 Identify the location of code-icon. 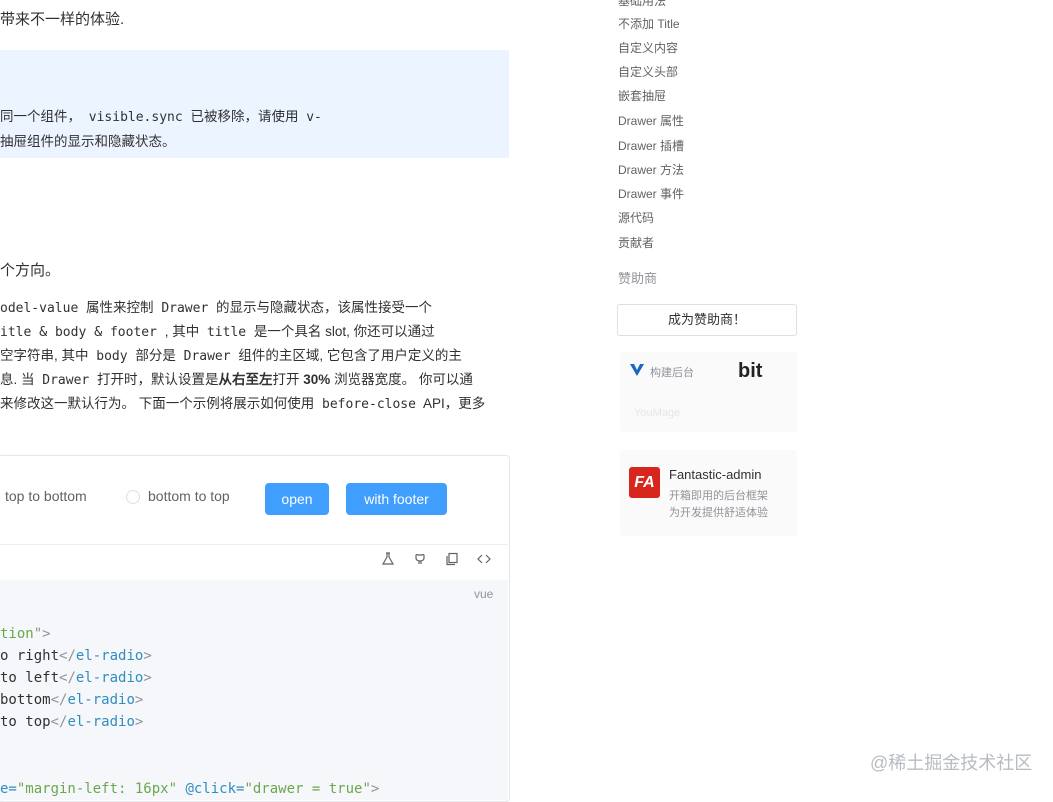
(484, 560).